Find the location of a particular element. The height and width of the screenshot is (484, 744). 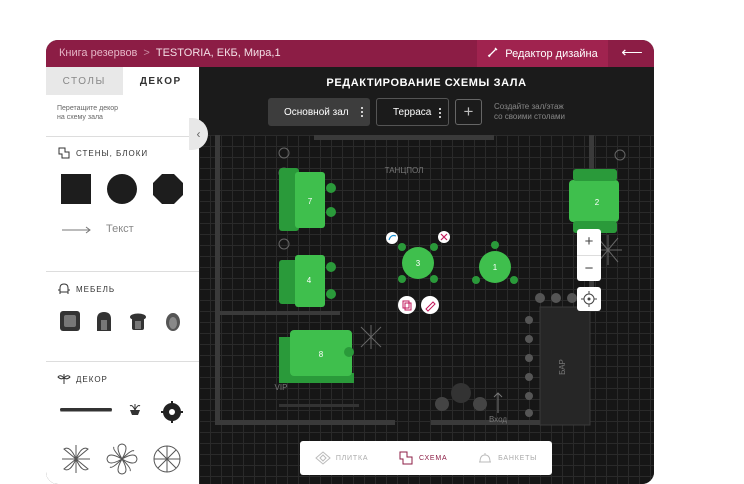

breadcrumb-root: Книга резервов is located at coordinates (98, 53).